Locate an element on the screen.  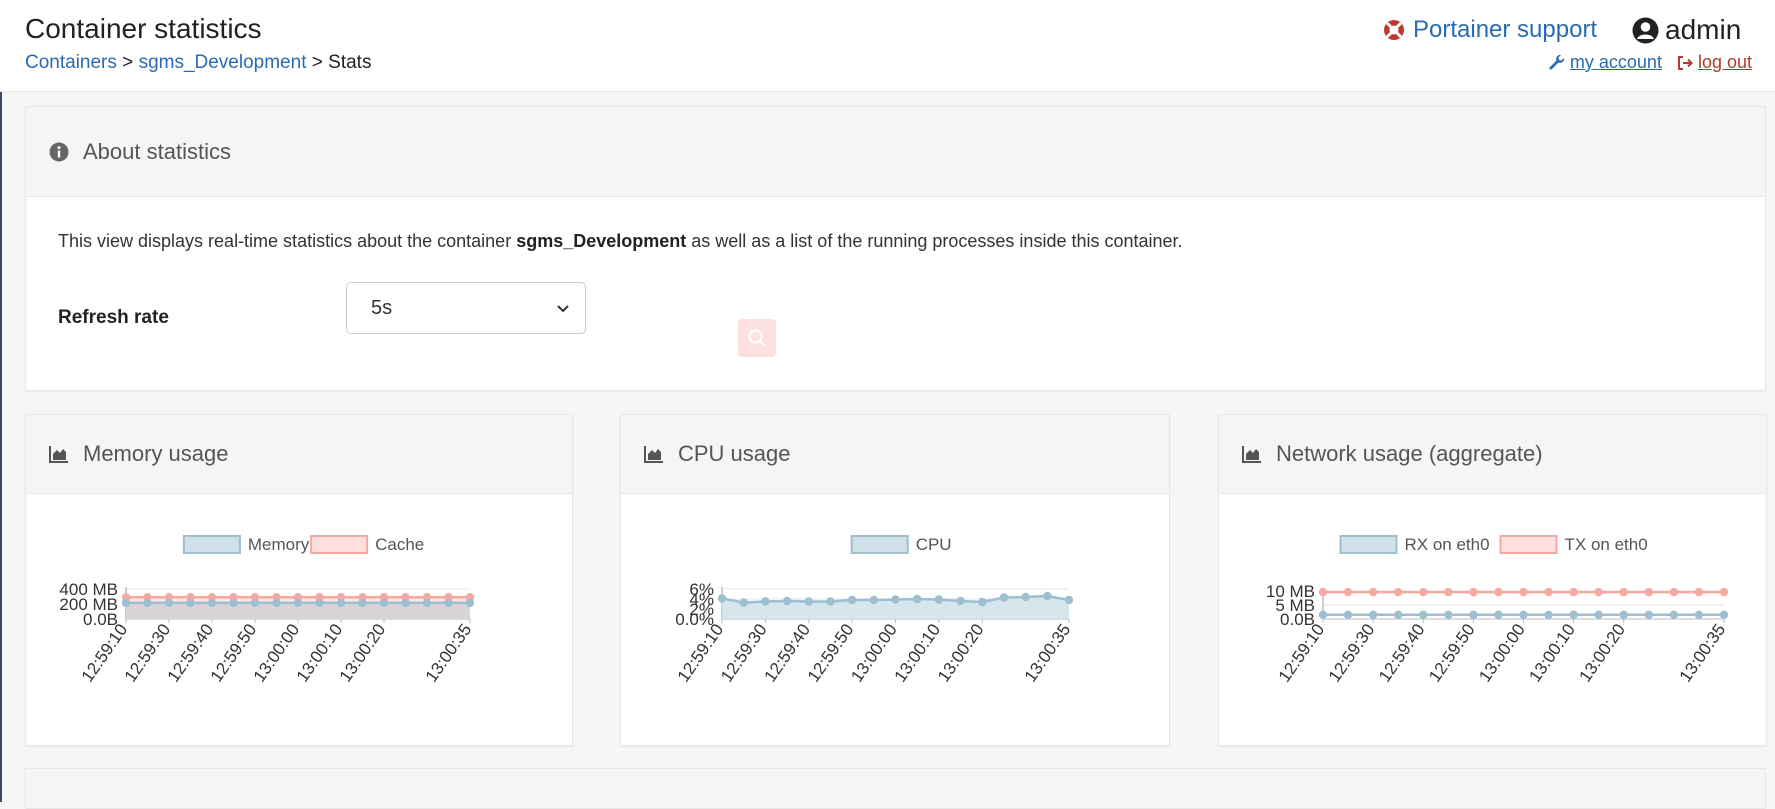
my-account-link: my account is located at coordinates (1605, 62).